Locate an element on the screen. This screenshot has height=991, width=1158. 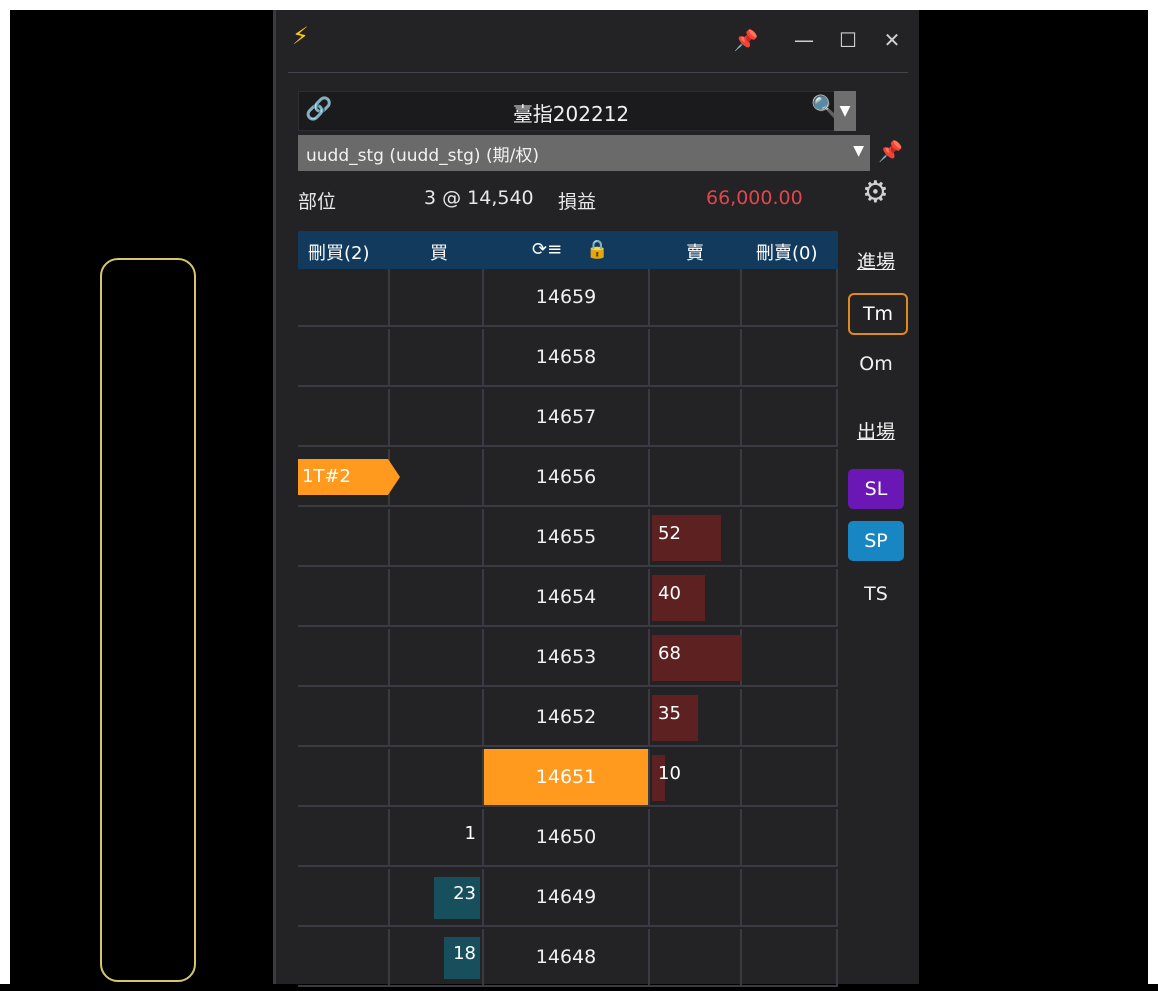
pin-icon: 📌 is located at coordinates (746, 40).